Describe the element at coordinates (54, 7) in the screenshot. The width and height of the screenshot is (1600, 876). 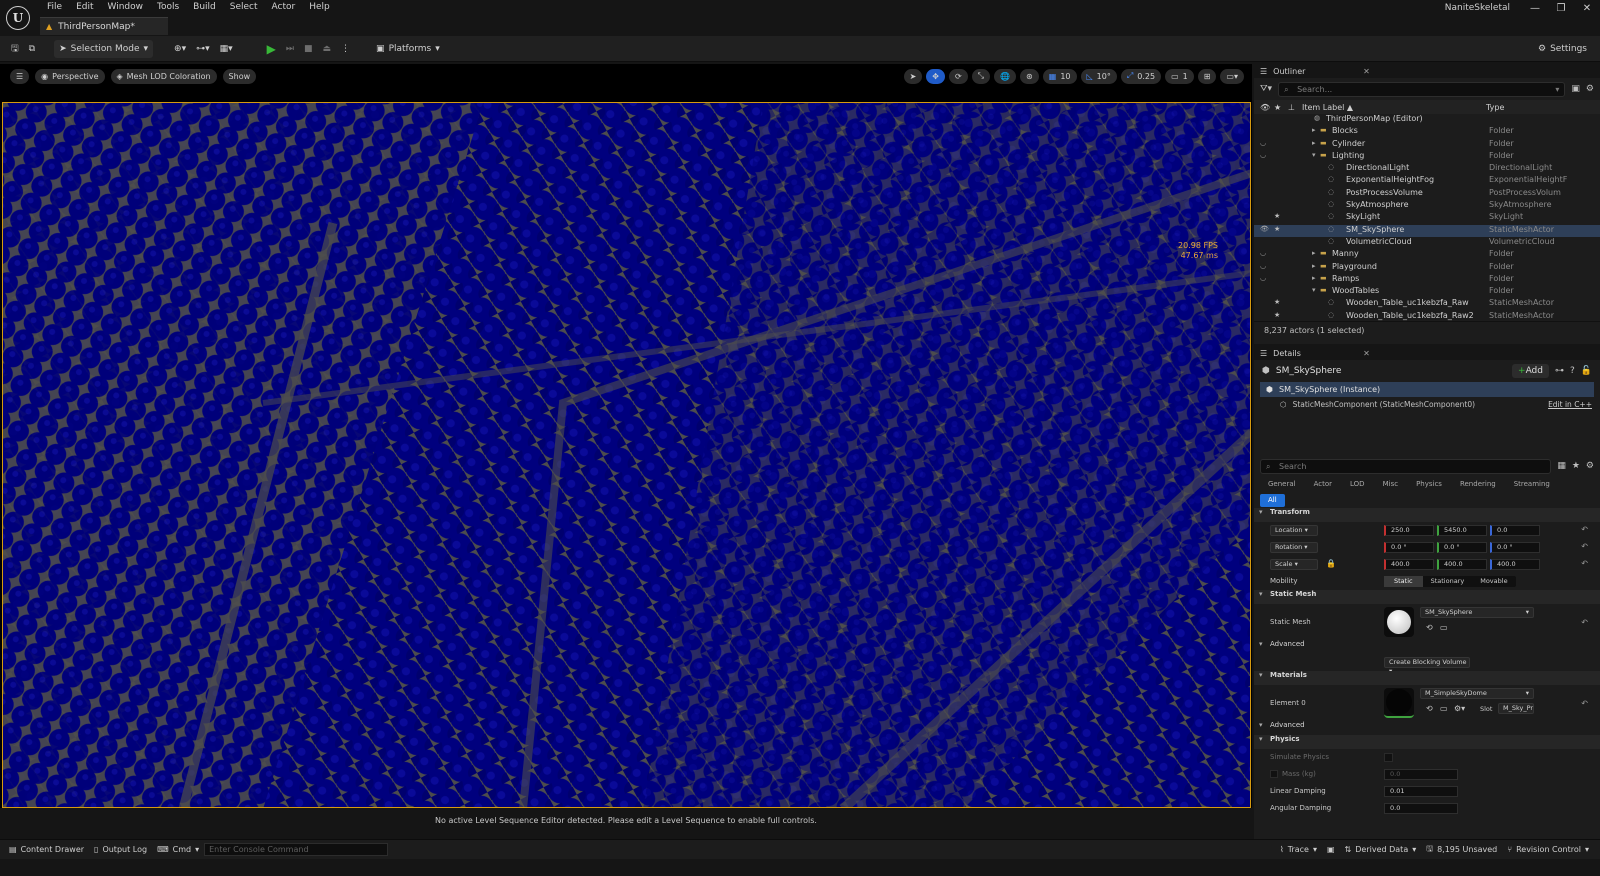
I see `menu-file: File` at that location.